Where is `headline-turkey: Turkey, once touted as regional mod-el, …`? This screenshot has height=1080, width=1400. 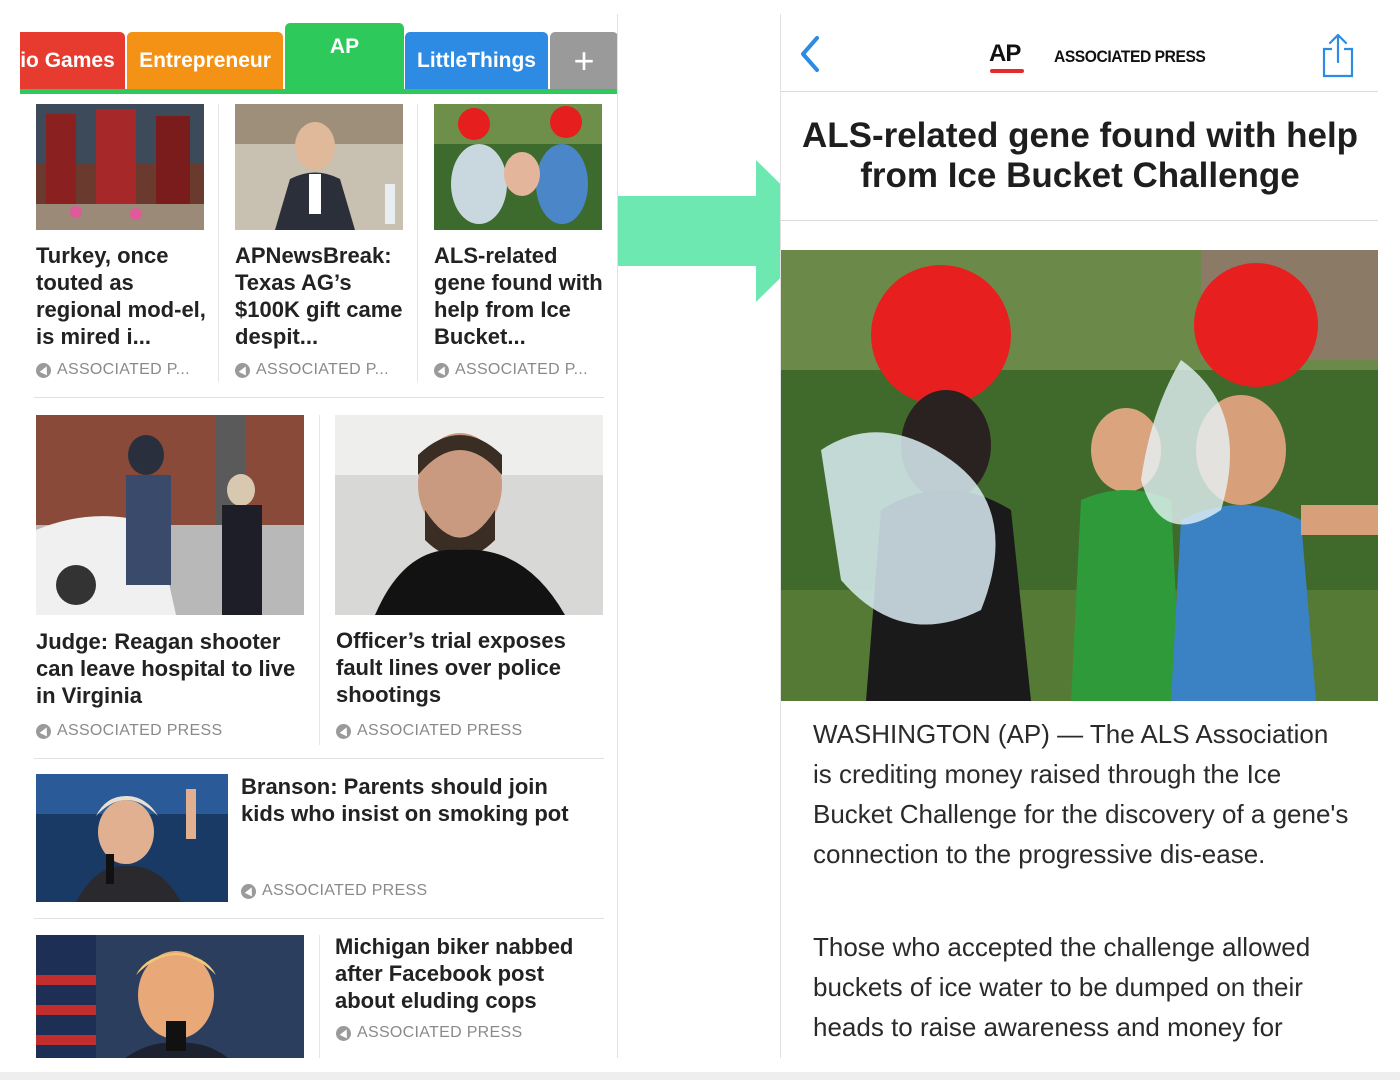
headline-turkey: Turkey, once touted as regional mod-el, … is located at coordinates (121, 296).